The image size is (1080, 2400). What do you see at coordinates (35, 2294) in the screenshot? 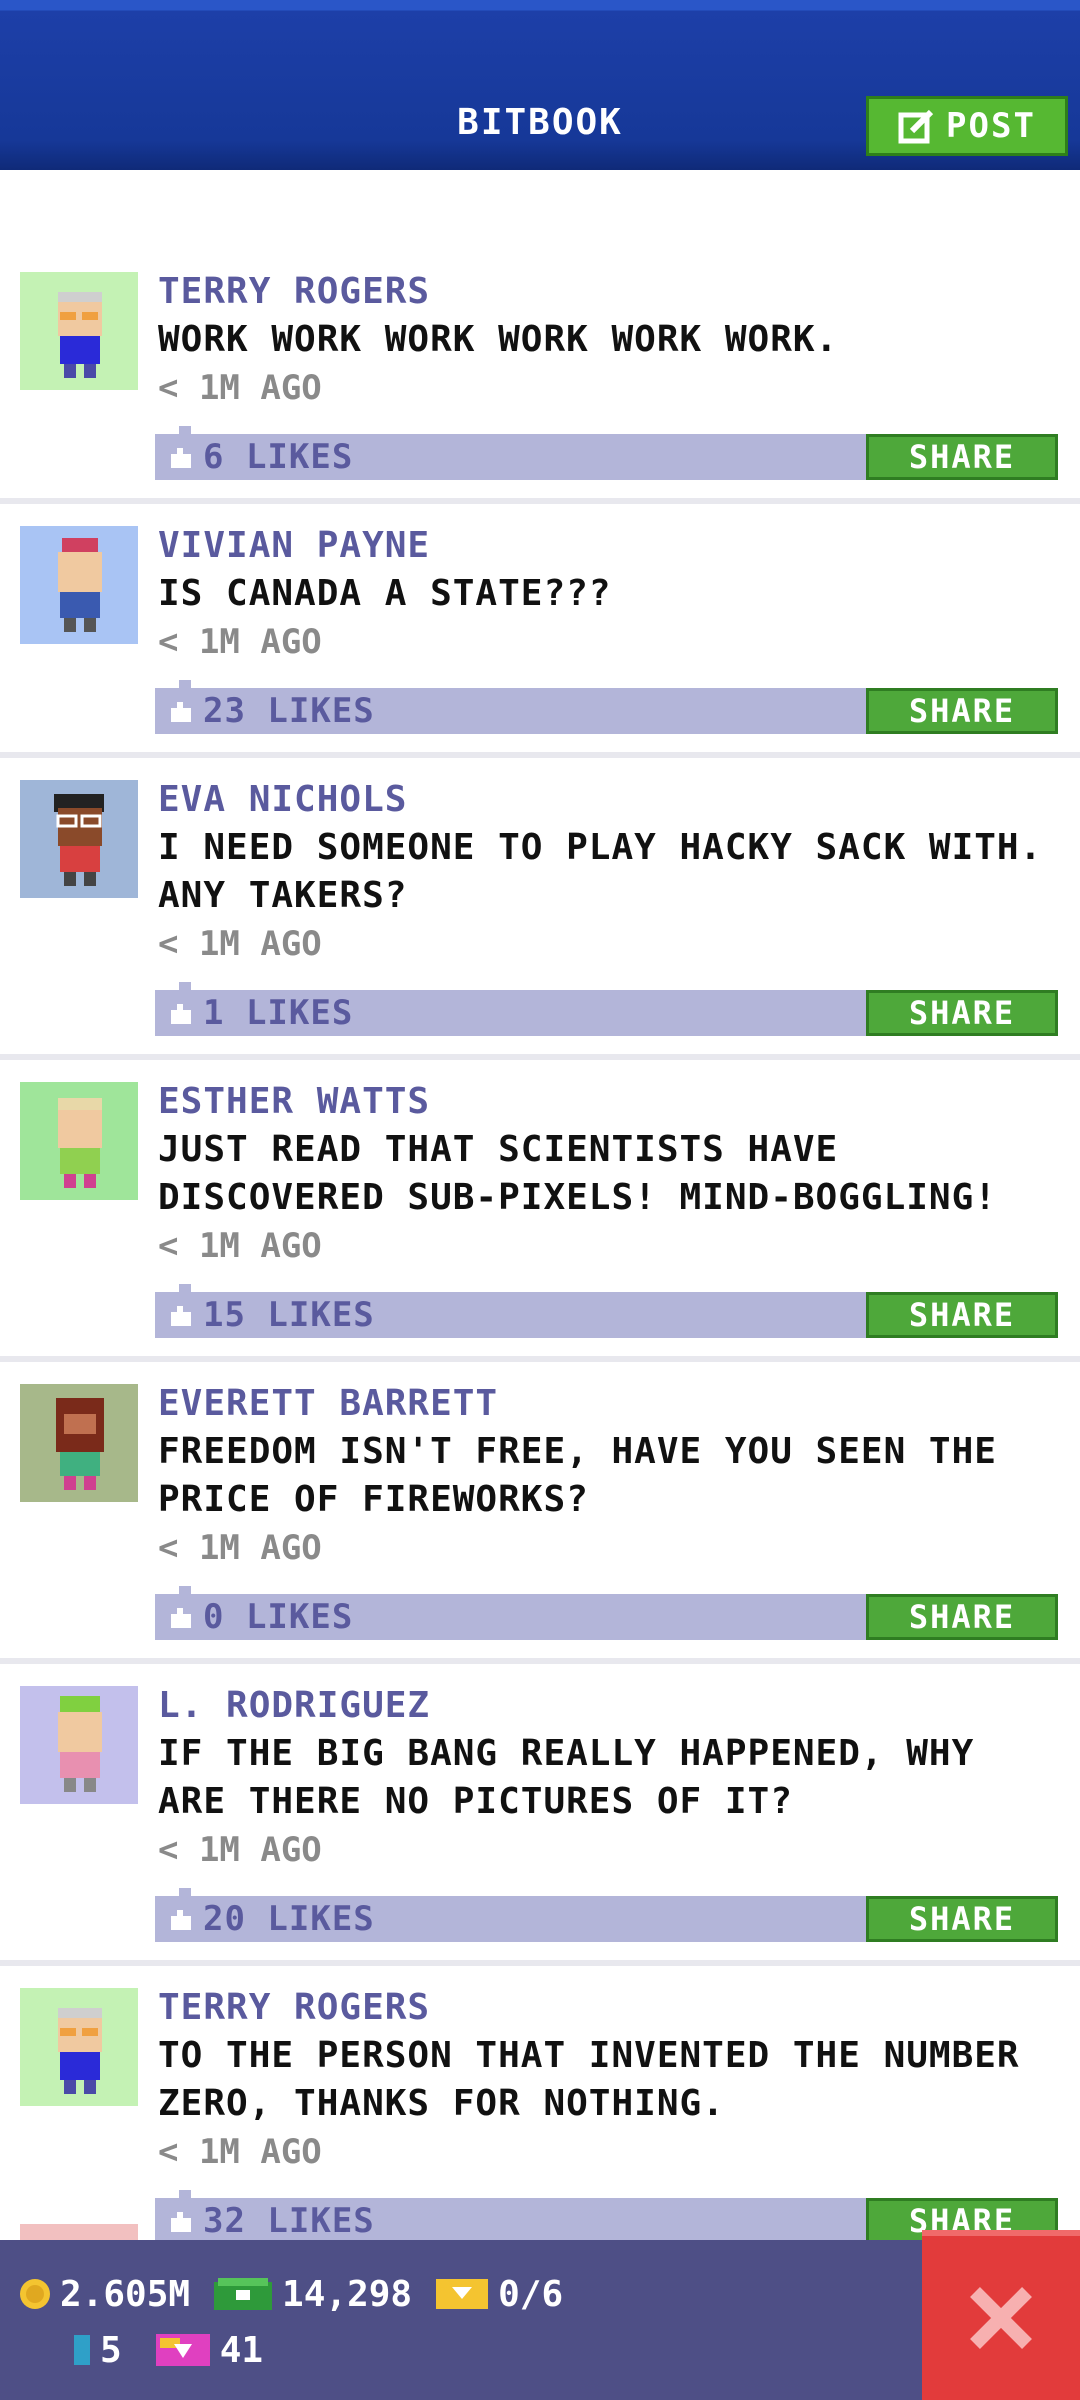
I see `coin-icon` at bounding box center [35, 2294].